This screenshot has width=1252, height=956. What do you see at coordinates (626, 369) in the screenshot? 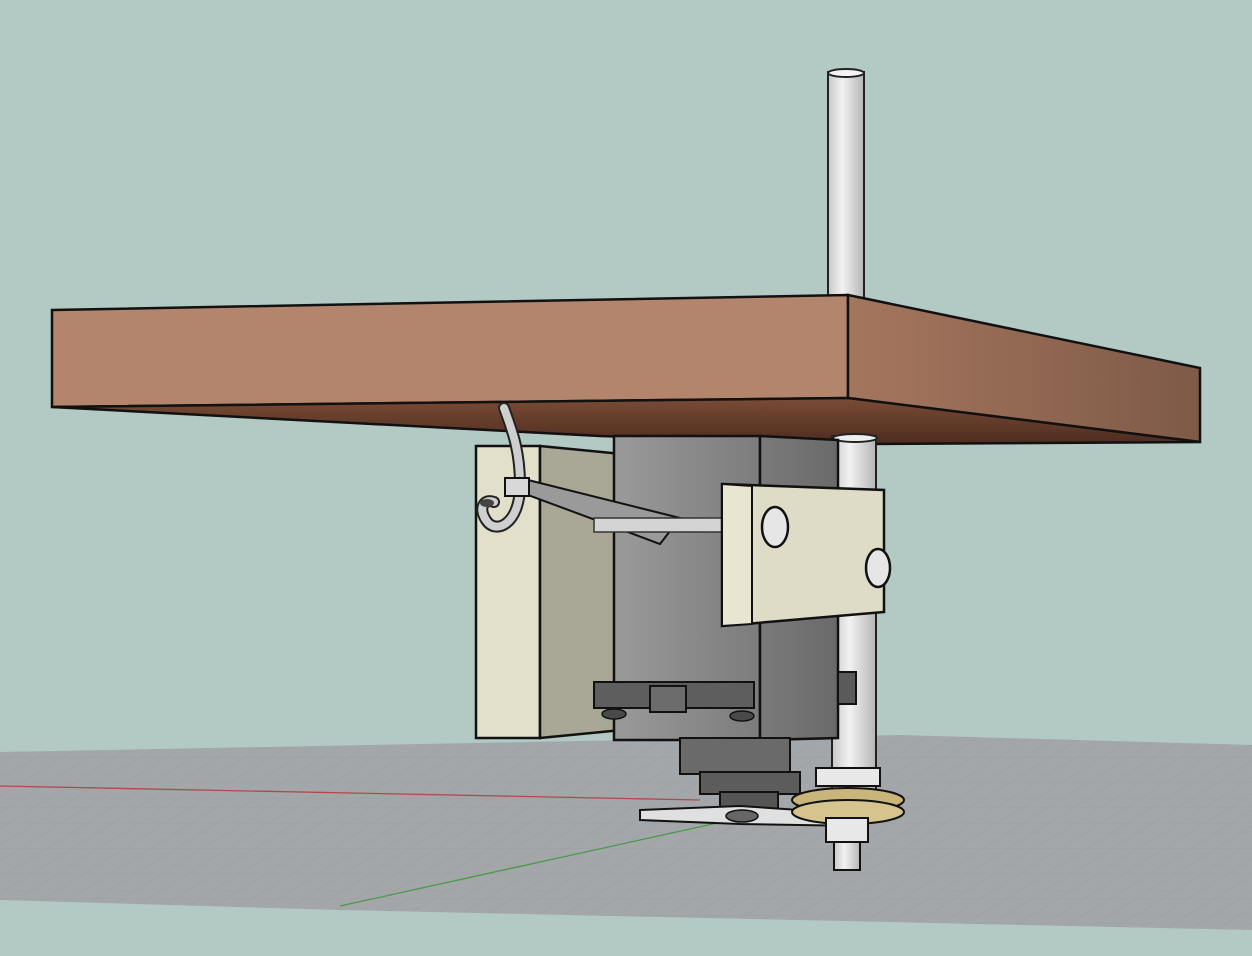
I see `wooden-platform` at bounding box center [626, 369].